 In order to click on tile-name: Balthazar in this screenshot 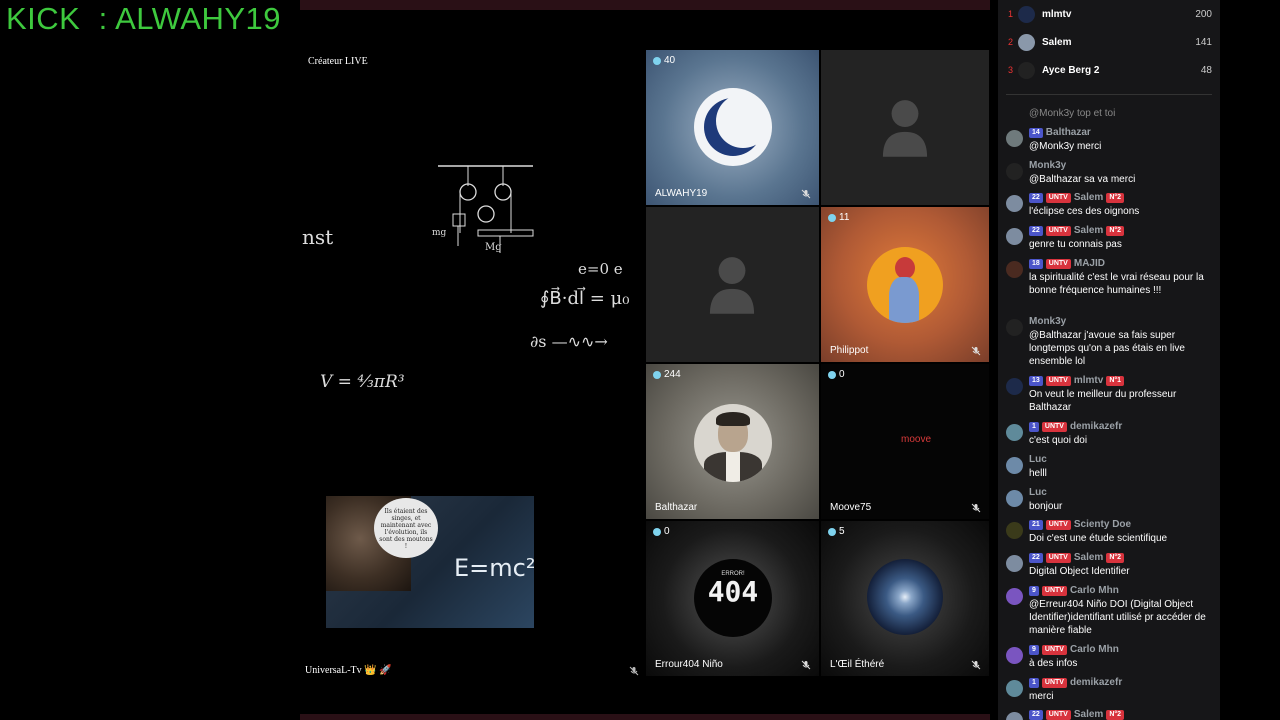, I will do `click(676, 507)`.